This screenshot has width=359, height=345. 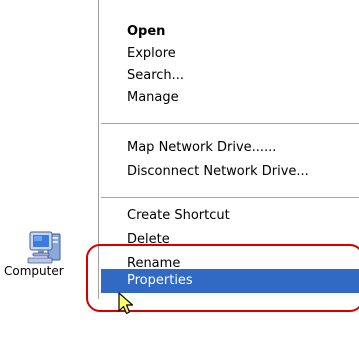 I want to click on menu-item-manage: Manage, so click(x=229, y=98).